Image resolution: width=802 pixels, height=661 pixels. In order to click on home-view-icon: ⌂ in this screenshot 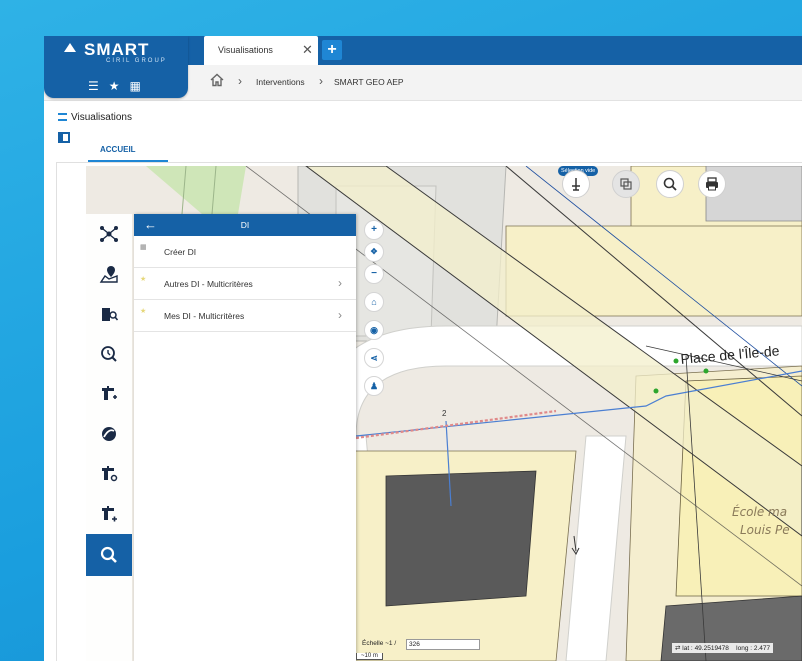, I will do `click(374, 302)`.